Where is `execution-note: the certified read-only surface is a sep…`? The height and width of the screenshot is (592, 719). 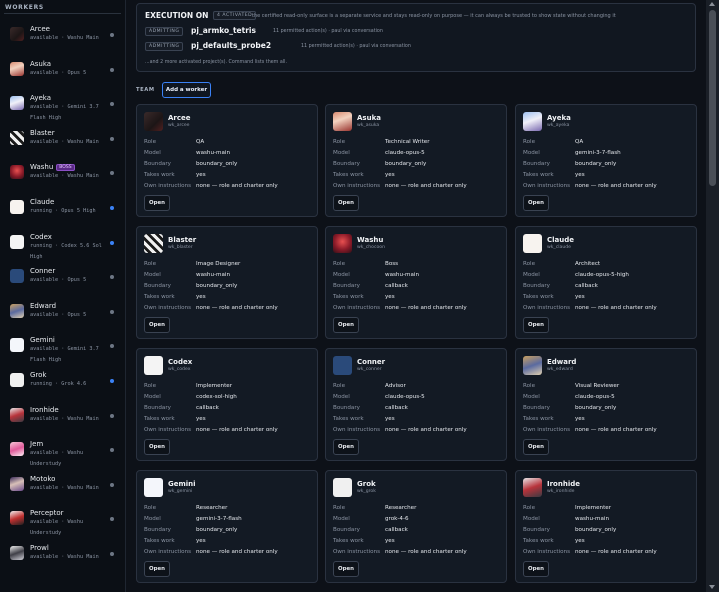 execution-note: the certified read-only surface is a sep… is located at coordinates (434, 16).